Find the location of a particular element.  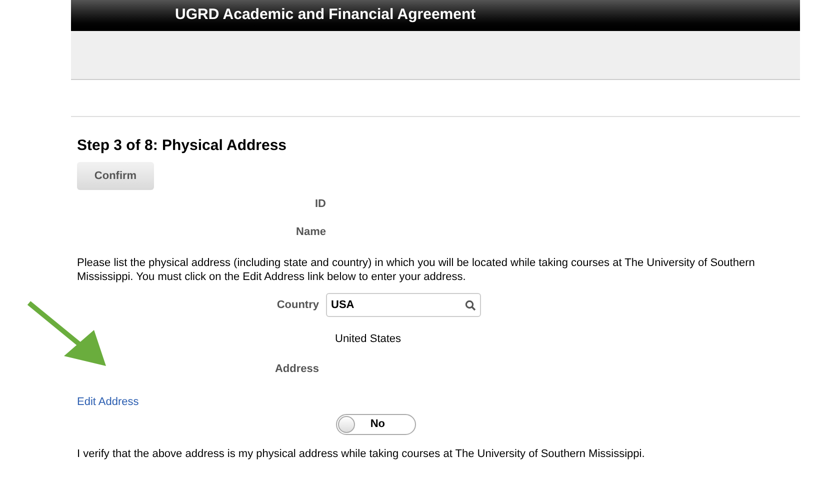

field-label: ID is located at coordinates (320, 204).